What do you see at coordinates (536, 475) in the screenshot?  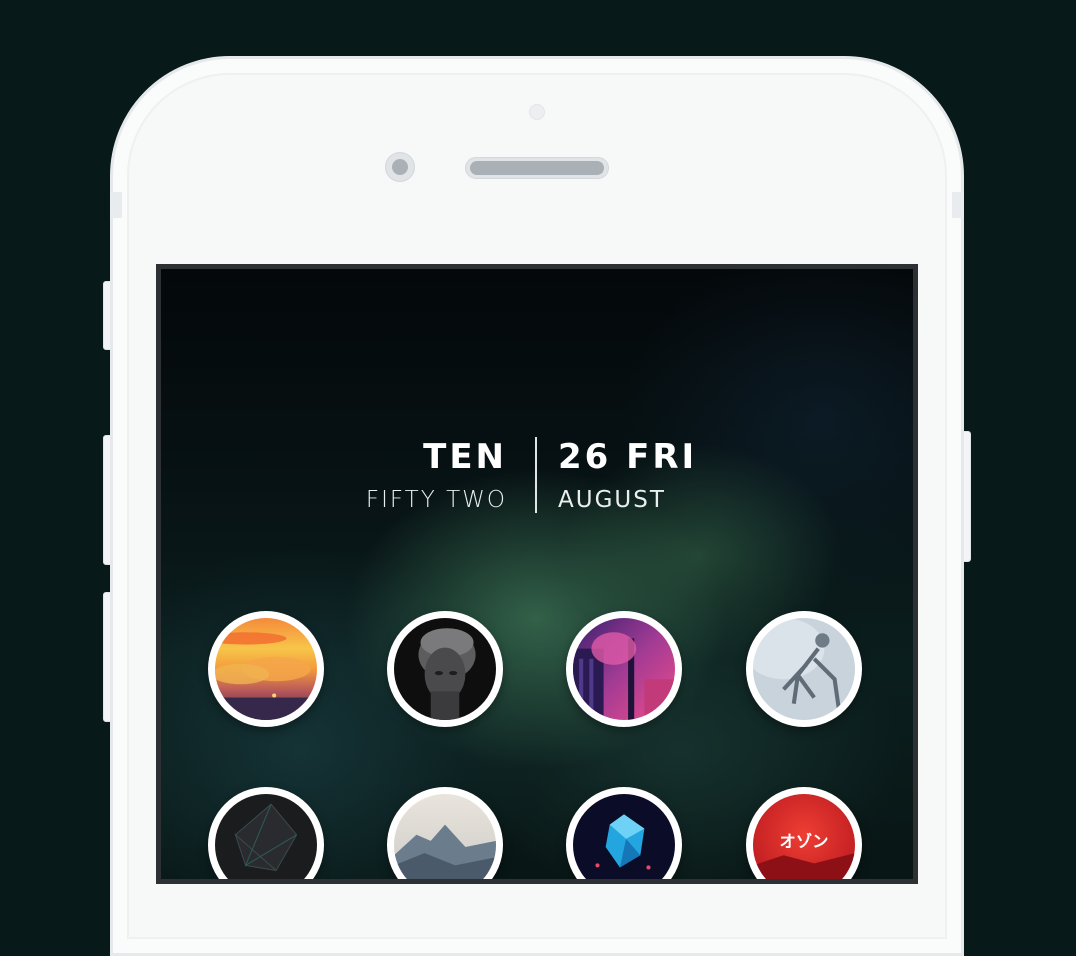 I see `clock-divider` at bounding box center [536, 475].